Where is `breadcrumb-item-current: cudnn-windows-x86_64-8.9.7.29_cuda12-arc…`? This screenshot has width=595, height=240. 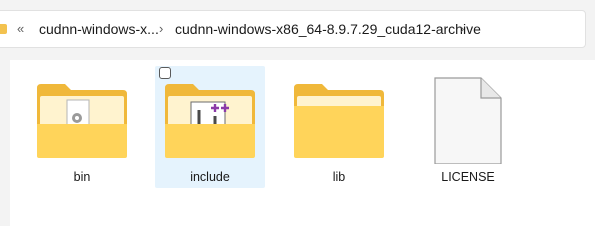 breadcrumb-item-current: cudnn-windows-x86_64-8.9.7.29_cuda12-arc… is located at coordinates (328, 29).